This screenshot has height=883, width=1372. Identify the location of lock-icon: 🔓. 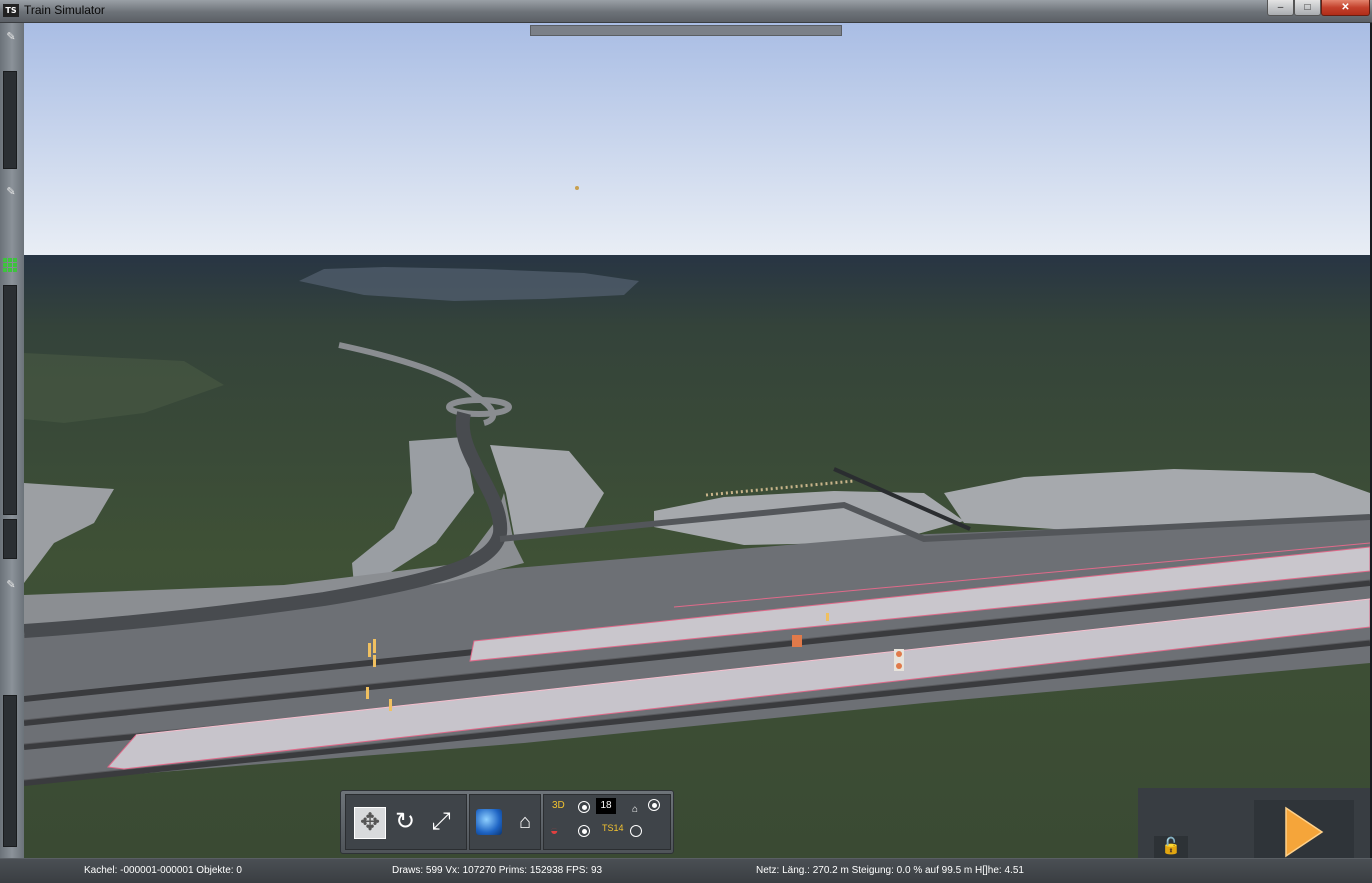
(1171, 847).